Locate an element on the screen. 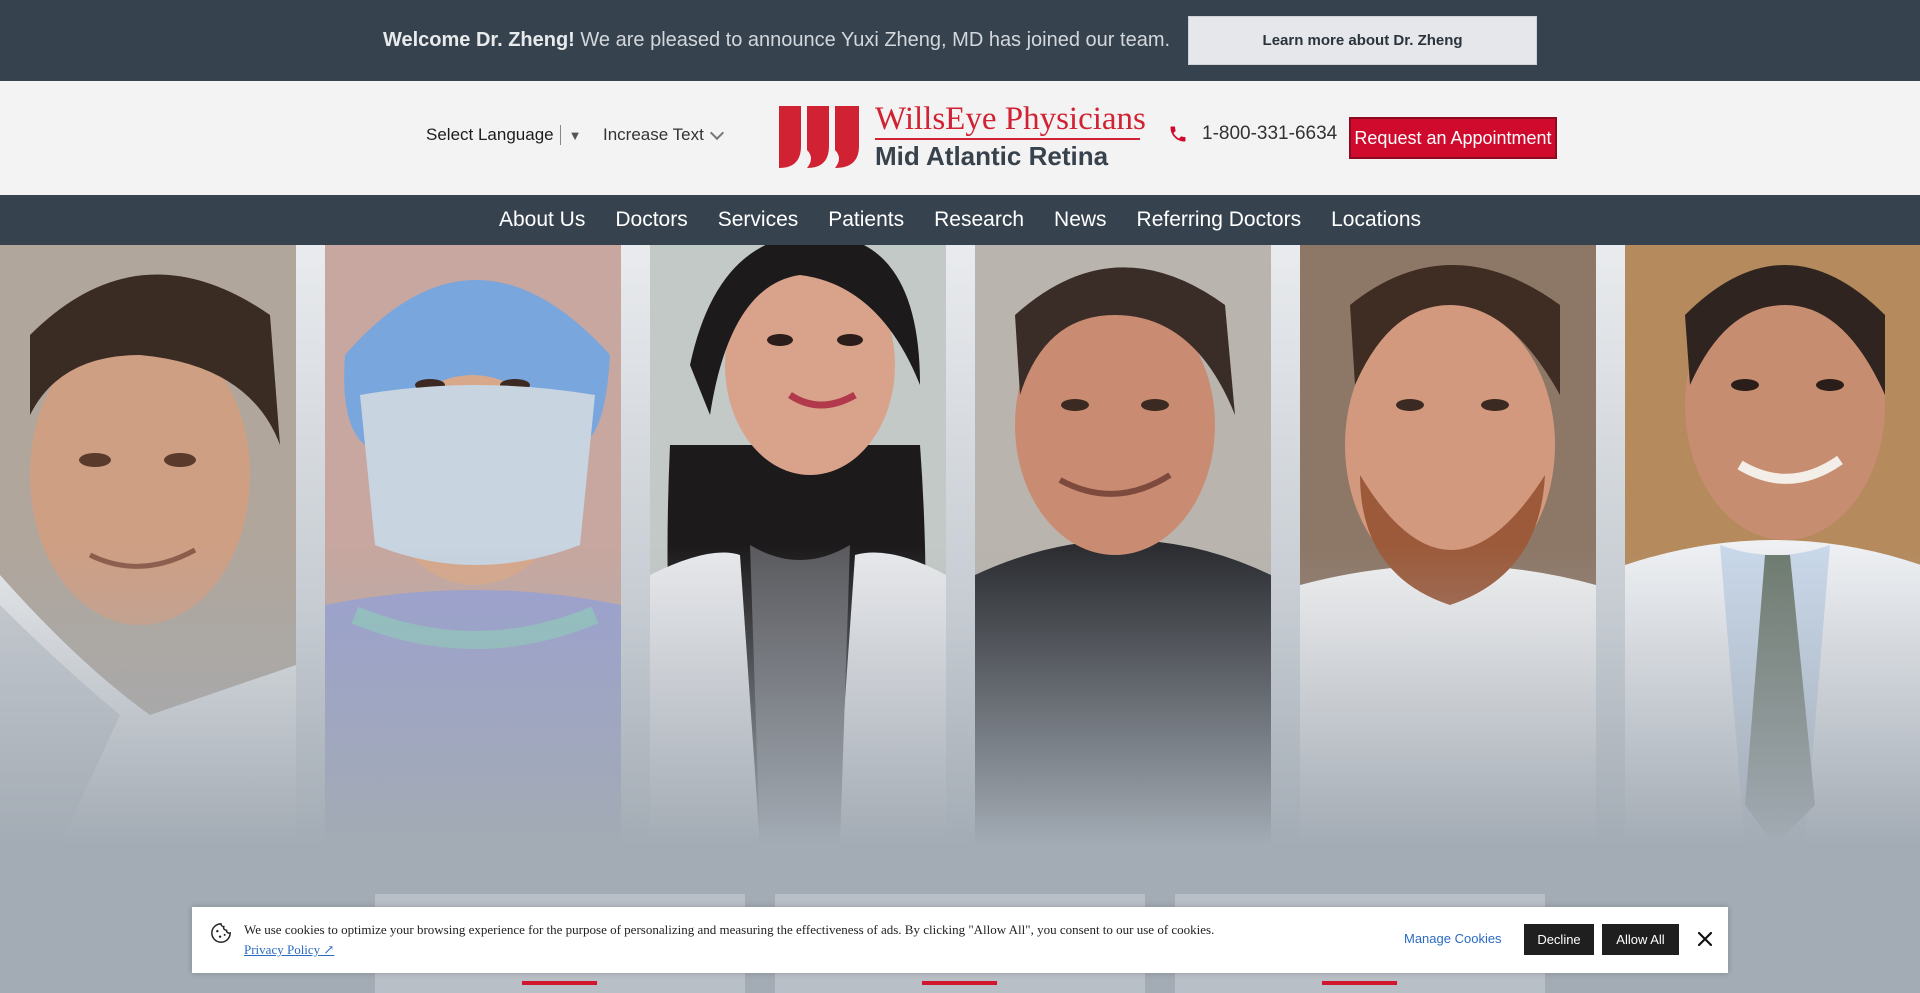 The image size is (1920, 993). phone-number: 1-800-331-6634 is located at coordinates (1270, 133).